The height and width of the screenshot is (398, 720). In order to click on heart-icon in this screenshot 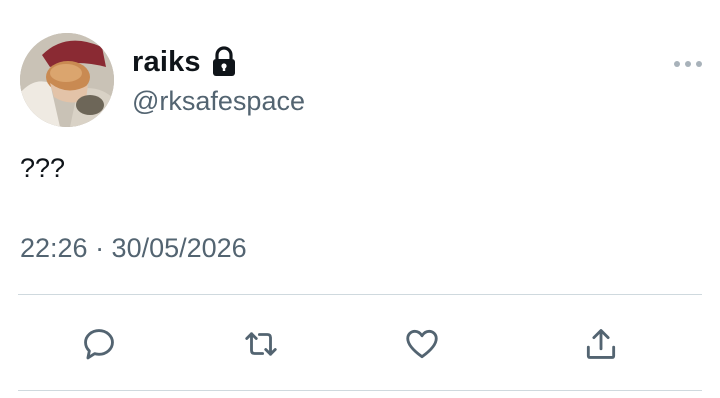, I will do `click(422, 344)`.